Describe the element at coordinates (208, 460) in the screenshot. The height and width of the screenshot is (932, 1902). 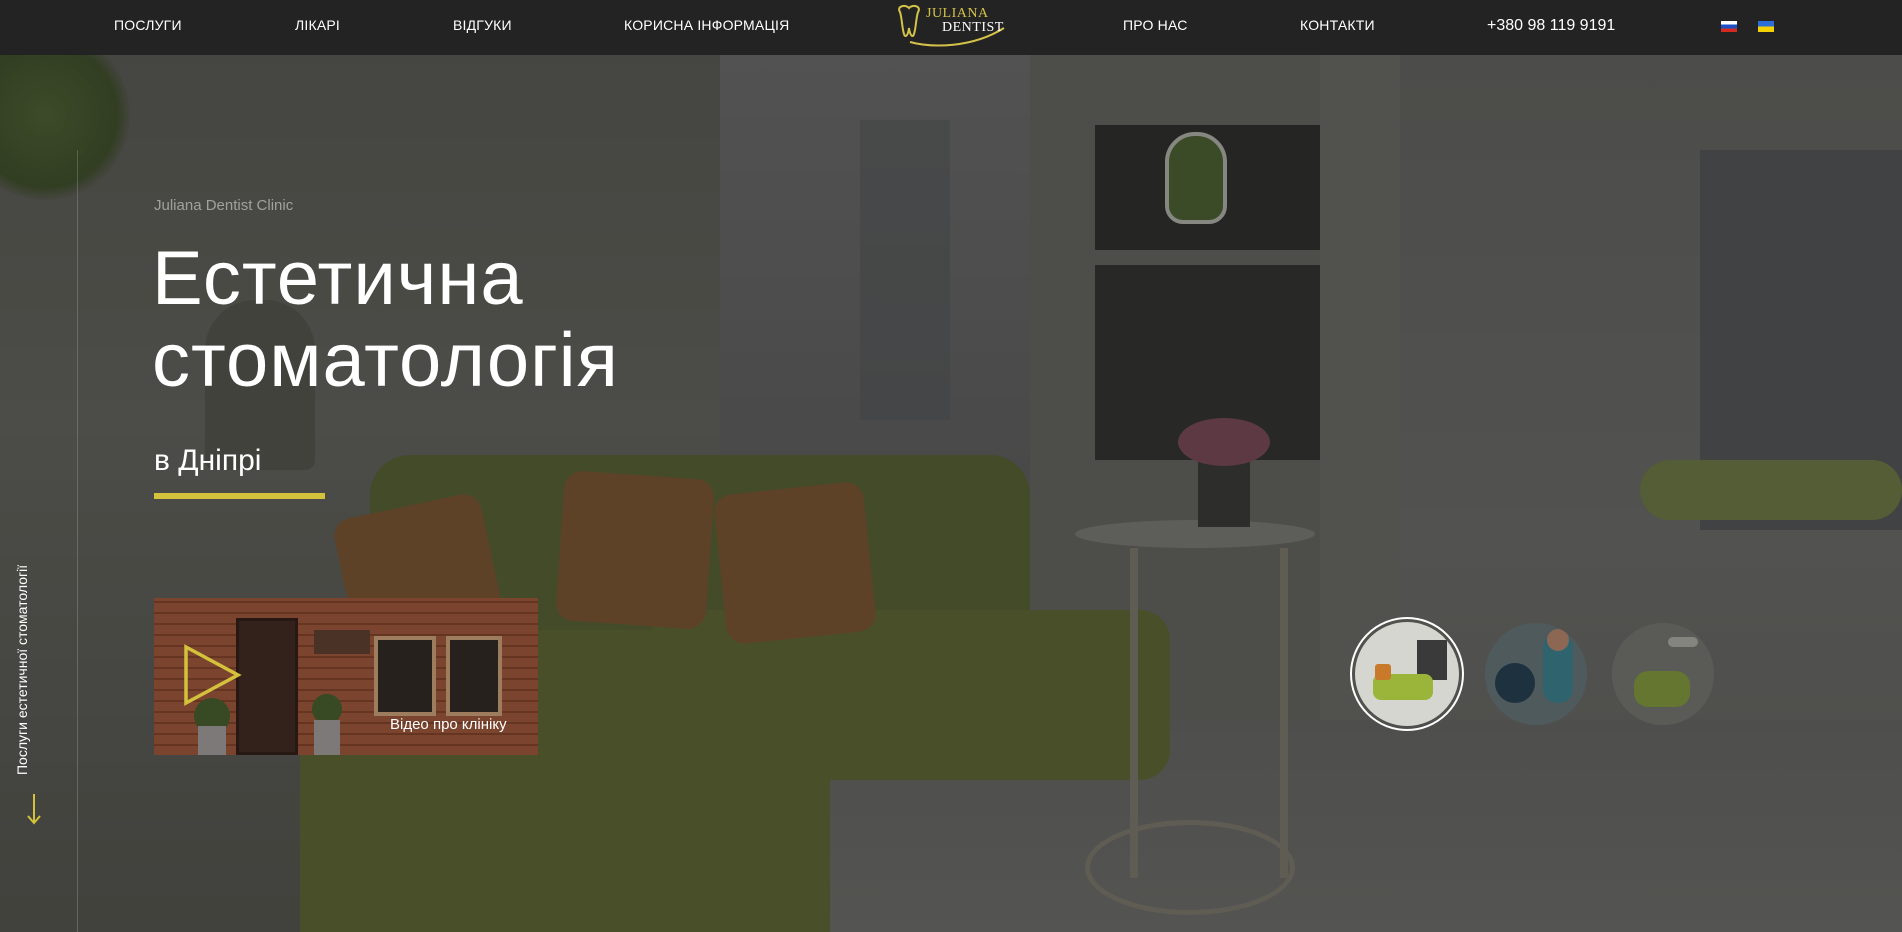
I see `hero-city: в Дніпрі` at that location.